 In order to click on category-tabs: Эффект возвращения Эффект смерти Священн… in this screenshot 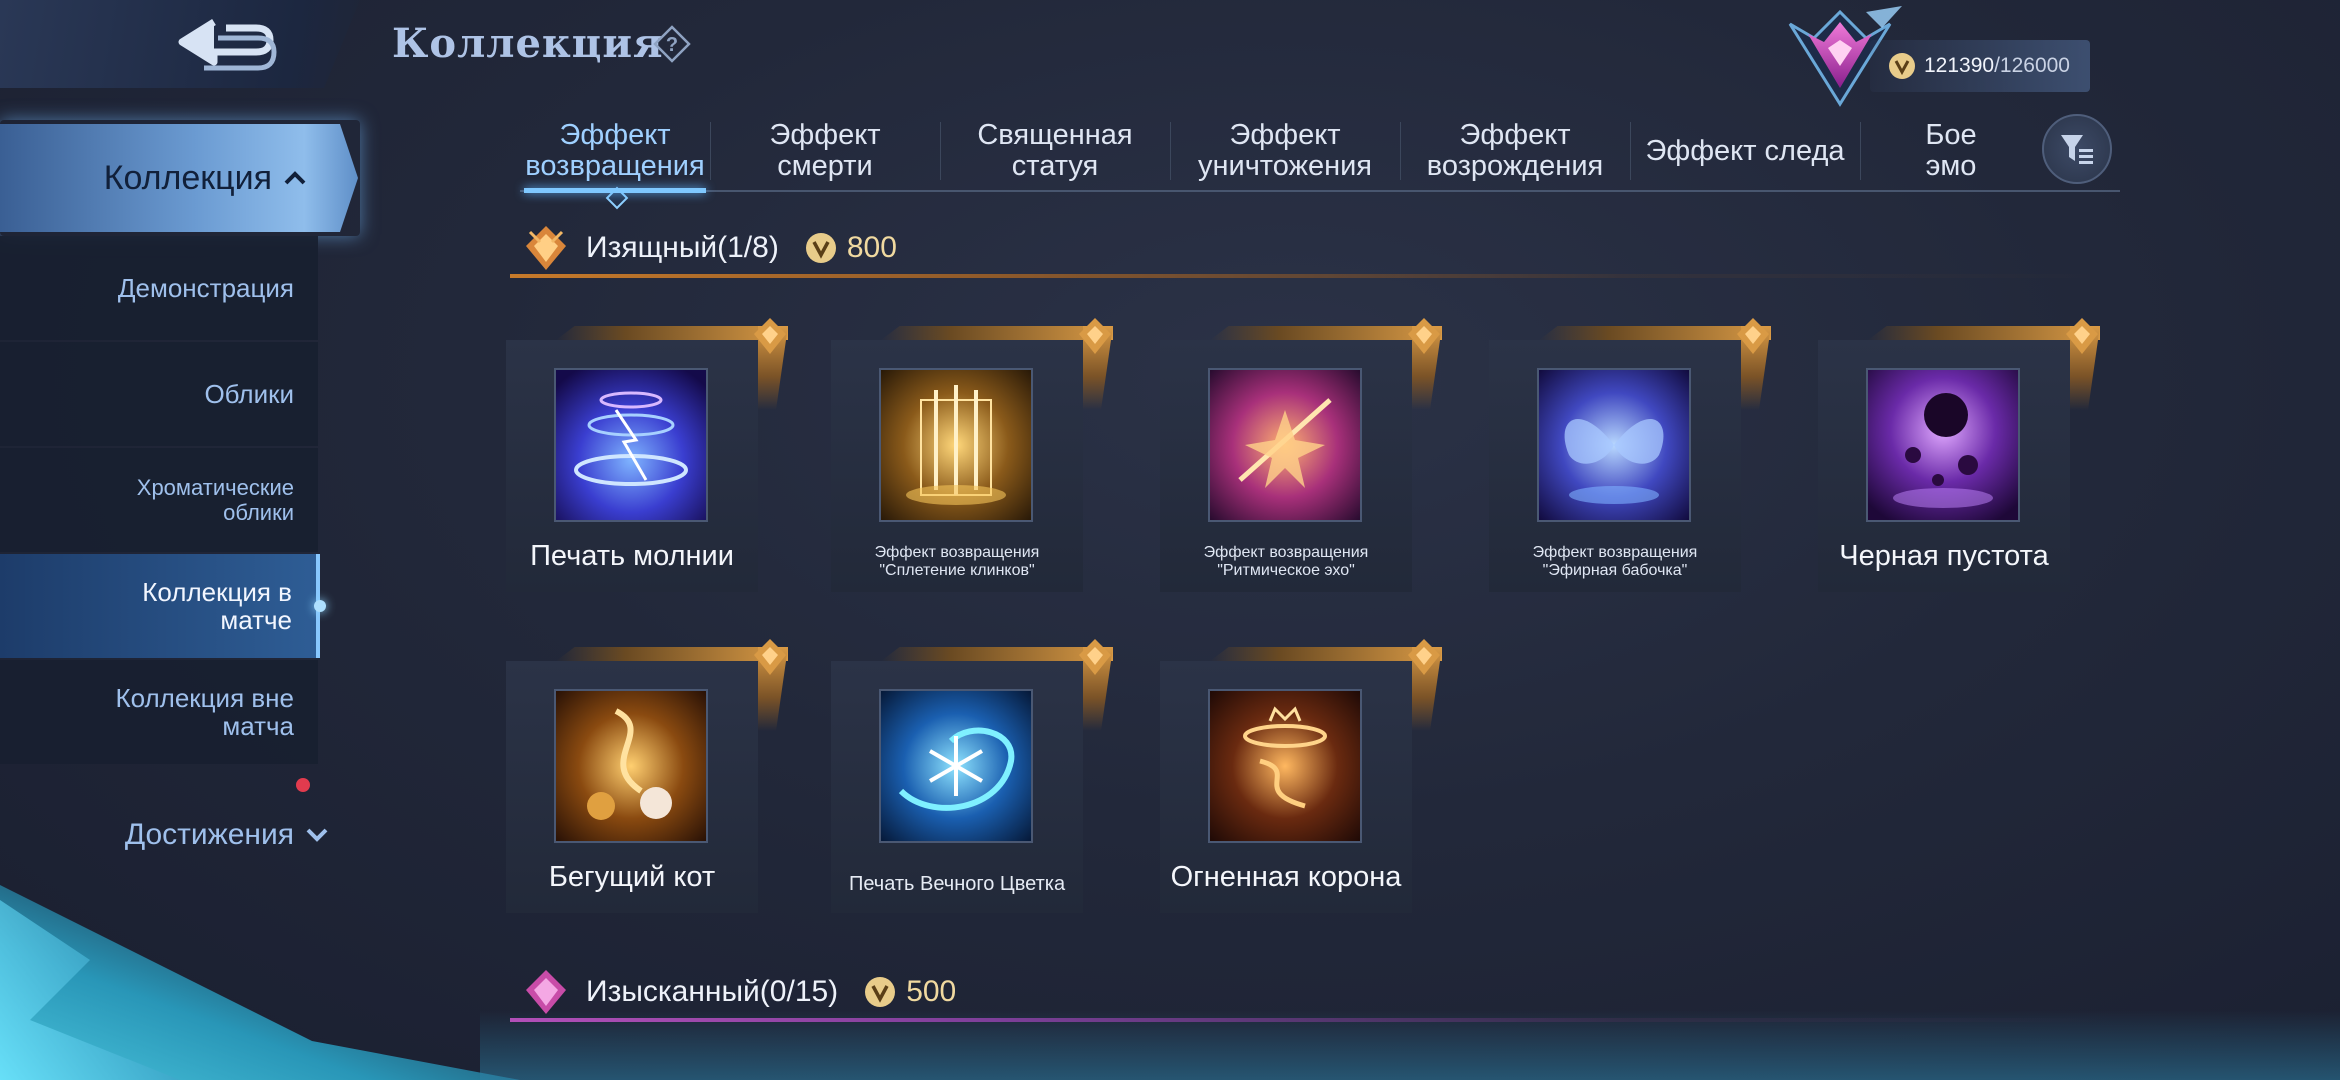, I will do `click(1320, 161)`.